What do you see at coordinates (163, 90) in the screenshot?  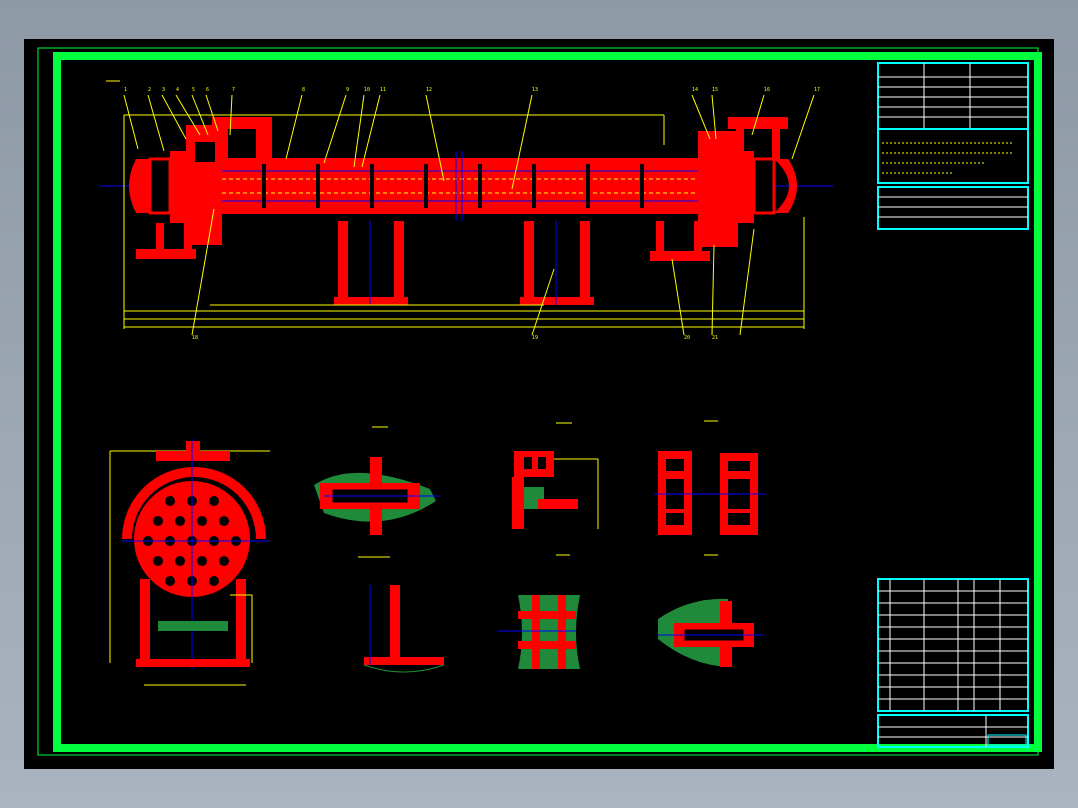 I see `balloon-3: 3` at bounding box center [163, 90].